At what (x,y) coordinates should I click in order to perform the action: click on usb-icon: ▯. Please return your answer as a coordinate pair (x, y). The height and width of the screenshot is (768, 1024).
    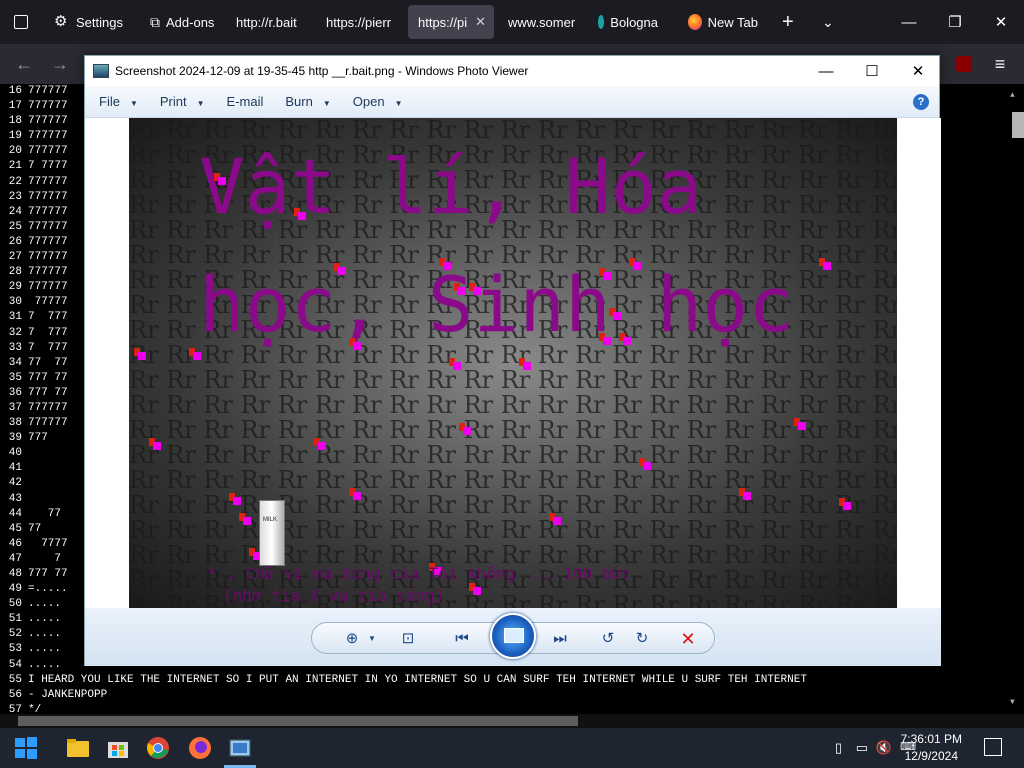
    Looking at the image, I should click on (838, 748).